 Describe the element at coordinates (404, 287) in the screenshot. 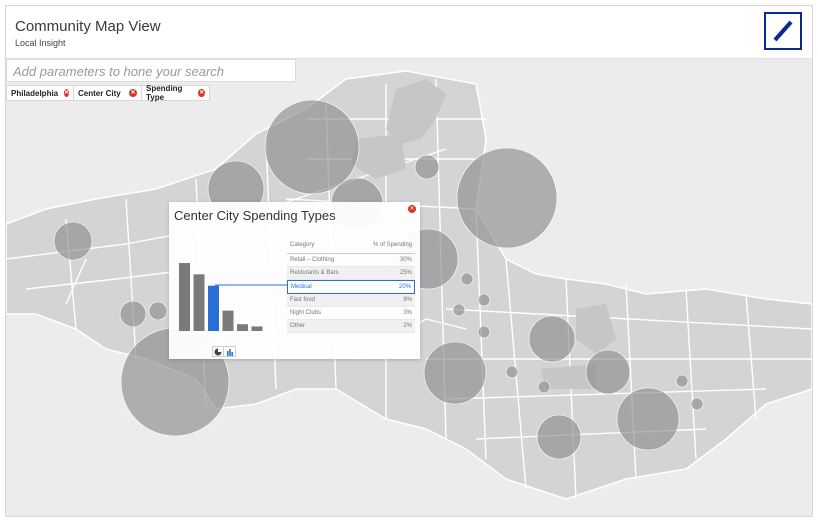

I see `row-percent: 20%` at that location.